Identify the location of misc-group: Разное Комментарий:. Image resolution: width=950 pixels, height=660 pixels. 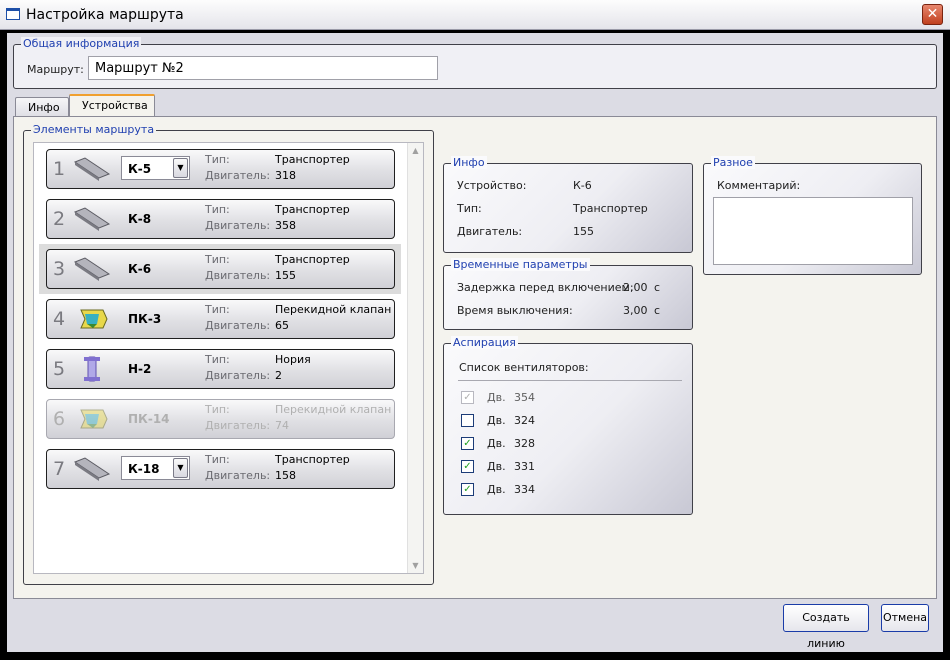
(812, 215).